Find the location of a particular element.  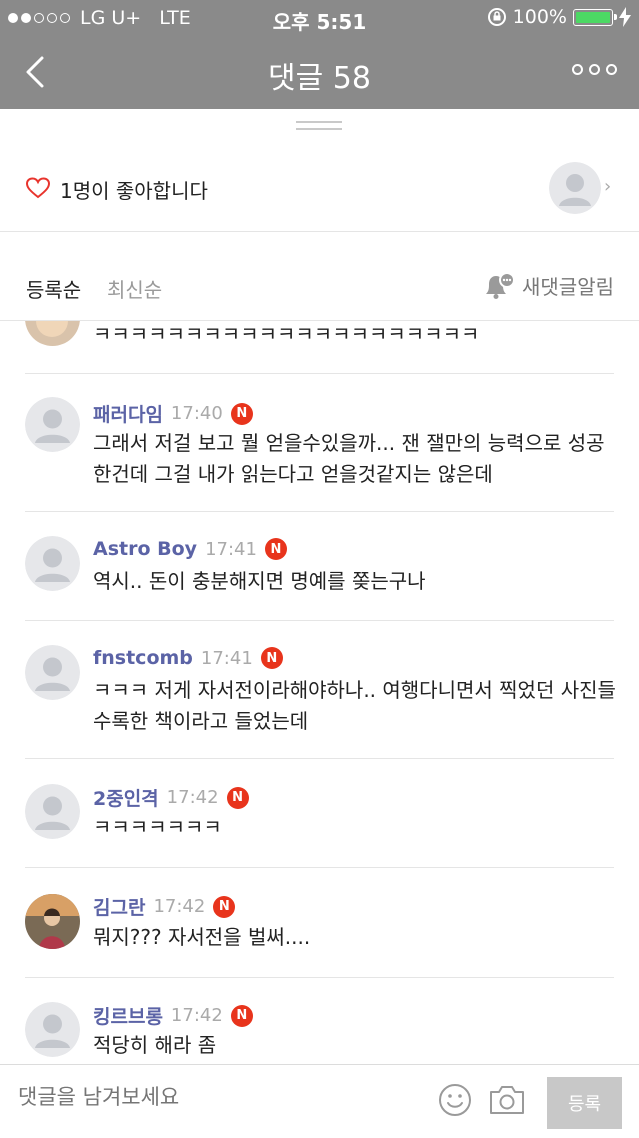

comment-item: Astro Boy 17:41 N 역시.. 돈이 충분해지면 명예를 쫒는구나 is located at coordinates (319, 565).